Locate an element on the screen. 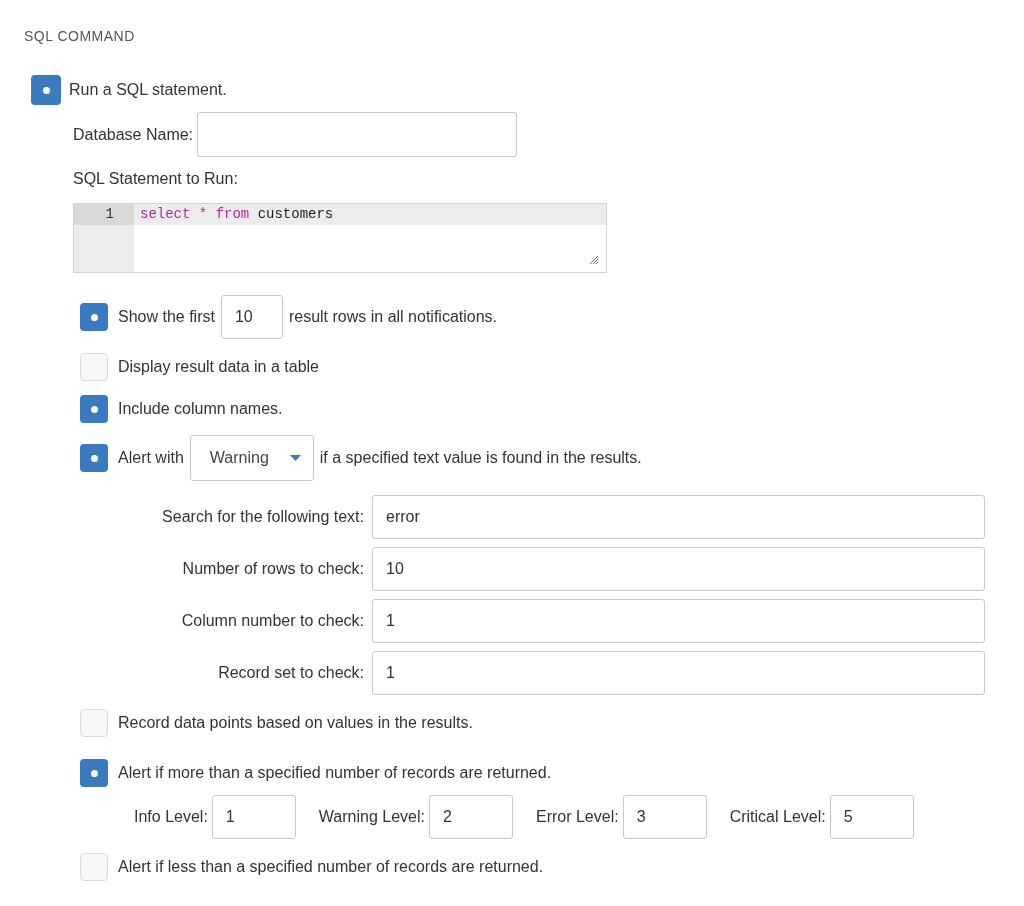  option-label: Alert with is located at coordinates (151, 458).